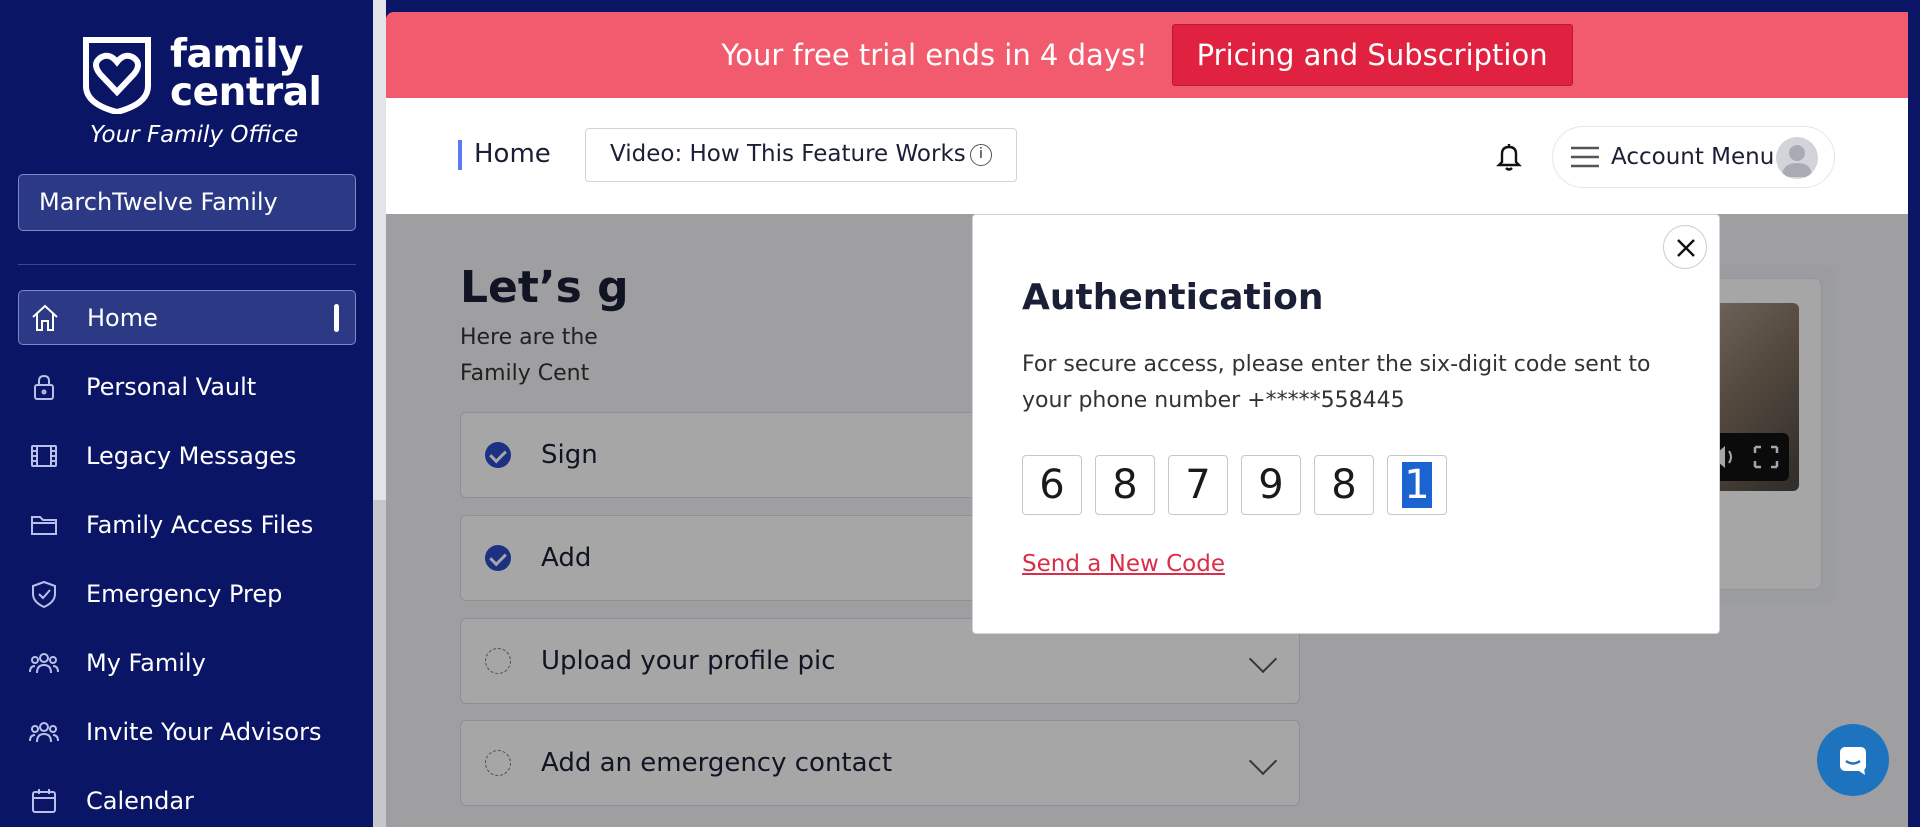 Image resolution: width=1920 pixels, height=827 pixels. I want to click on home-icon, so click(45, 318).